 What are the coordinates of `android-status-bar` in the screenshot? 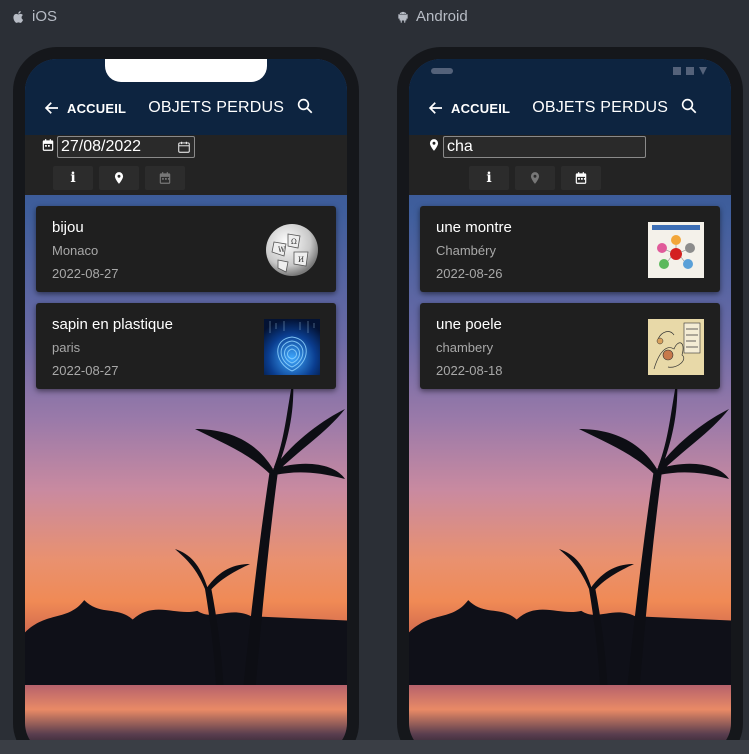 It's located at (570, 71).